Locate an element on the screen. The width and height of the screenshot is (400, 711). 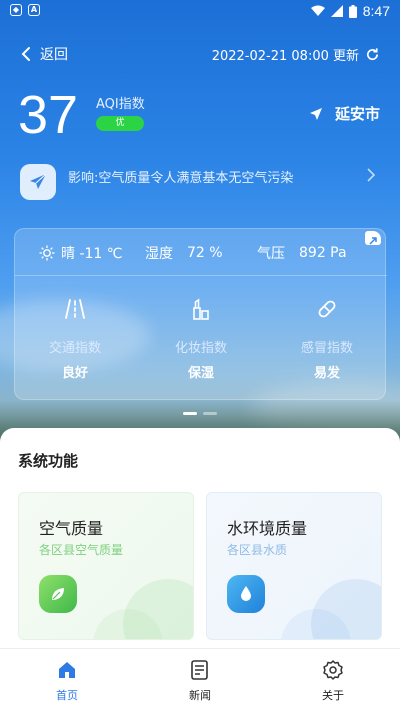
back-label: 返回 is located at coordinates (54, 55).